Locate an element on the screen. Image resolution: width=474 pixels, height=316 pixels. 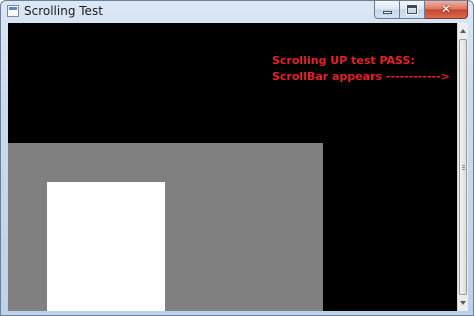
scroll-up-arrow-icon is located at coordinates (463, 31).